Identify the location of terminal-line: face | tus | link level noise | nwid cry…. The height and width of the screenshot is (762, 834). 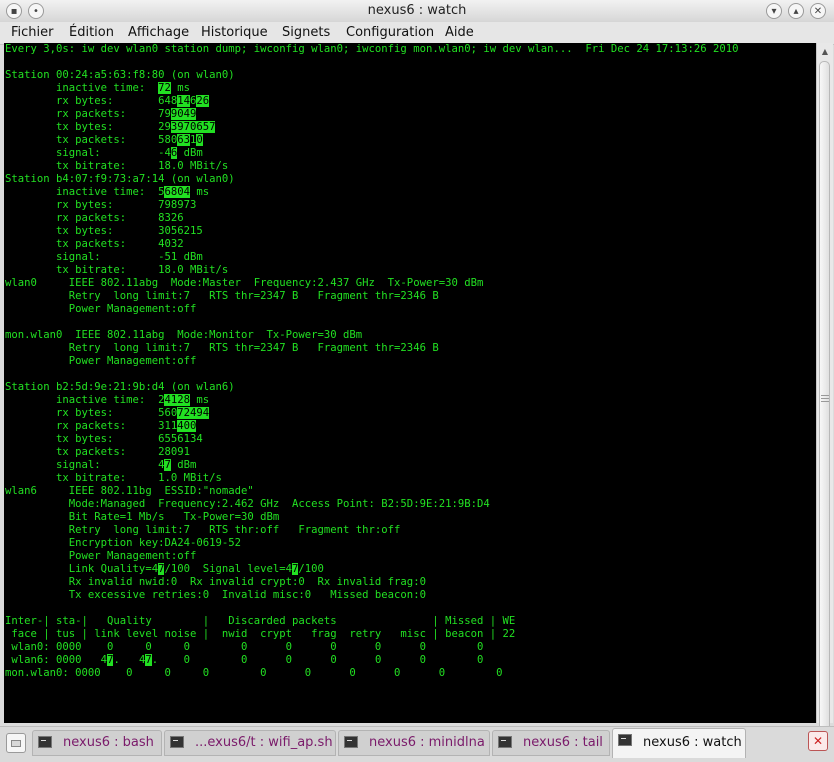
(260, 634).